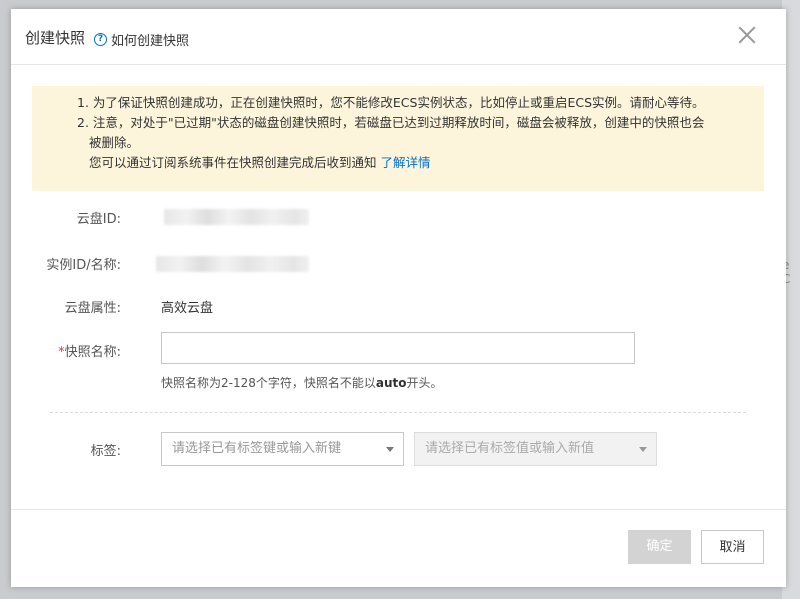  What do you see at coordinates (391, 383) in the screenshot?
I see `hint-bold: auto` at bounding box center [391, 383].